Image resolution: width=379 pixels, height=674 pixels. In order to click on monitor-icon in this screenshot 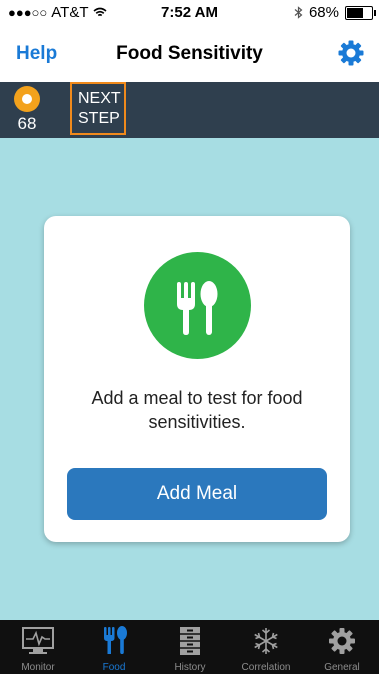, I will do `click(38, 640)`.